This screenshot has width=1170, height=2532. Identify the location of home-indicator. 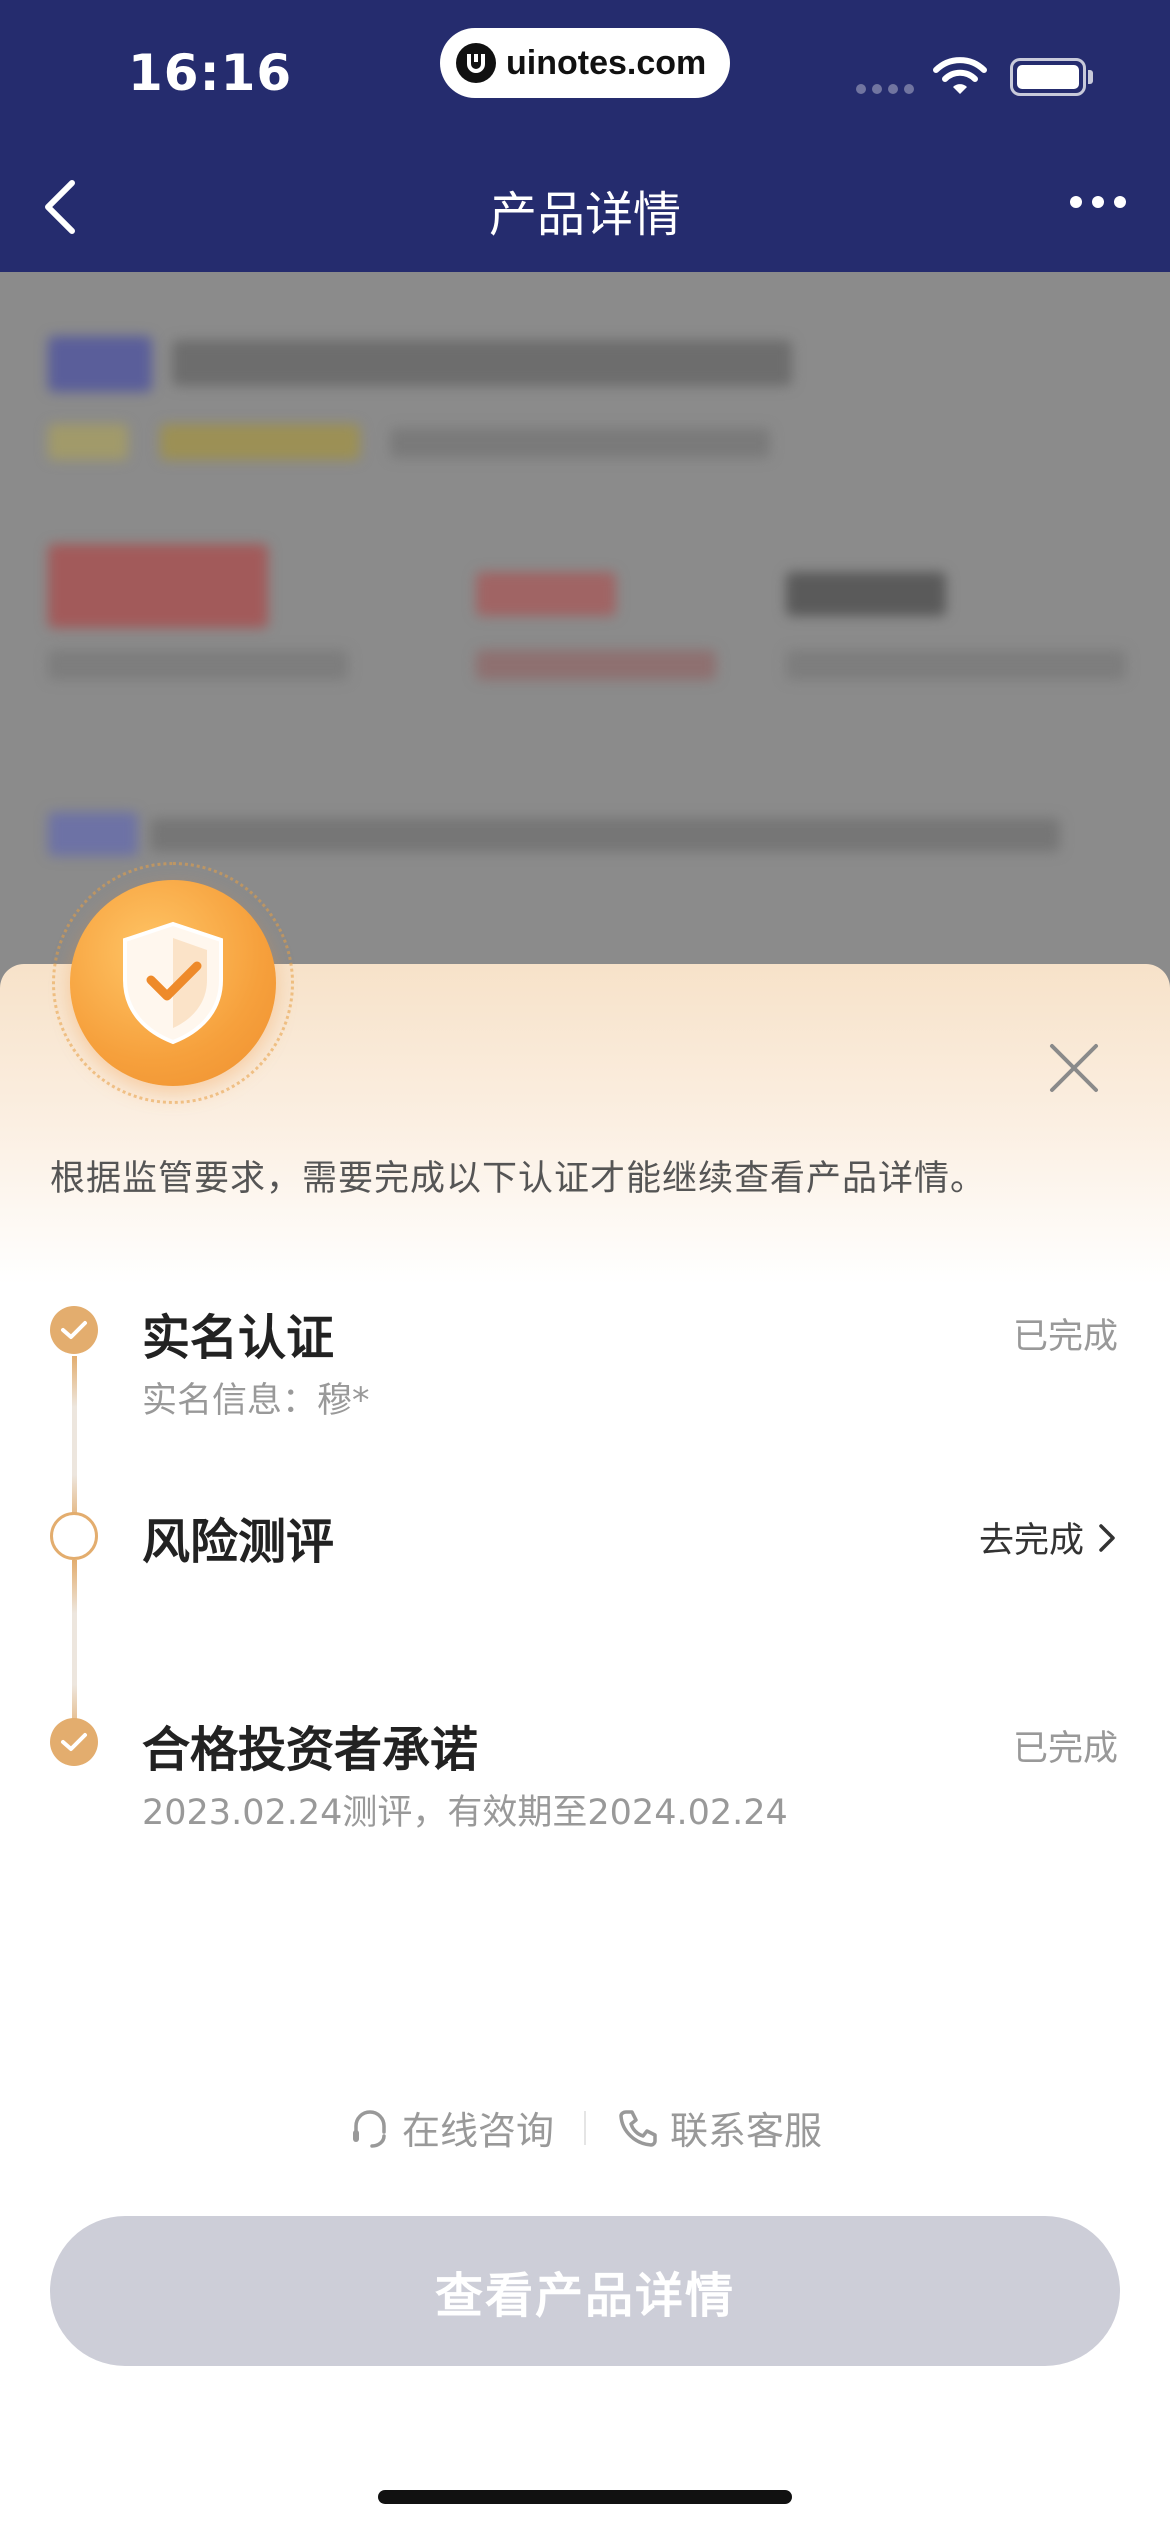
(585, 2497).